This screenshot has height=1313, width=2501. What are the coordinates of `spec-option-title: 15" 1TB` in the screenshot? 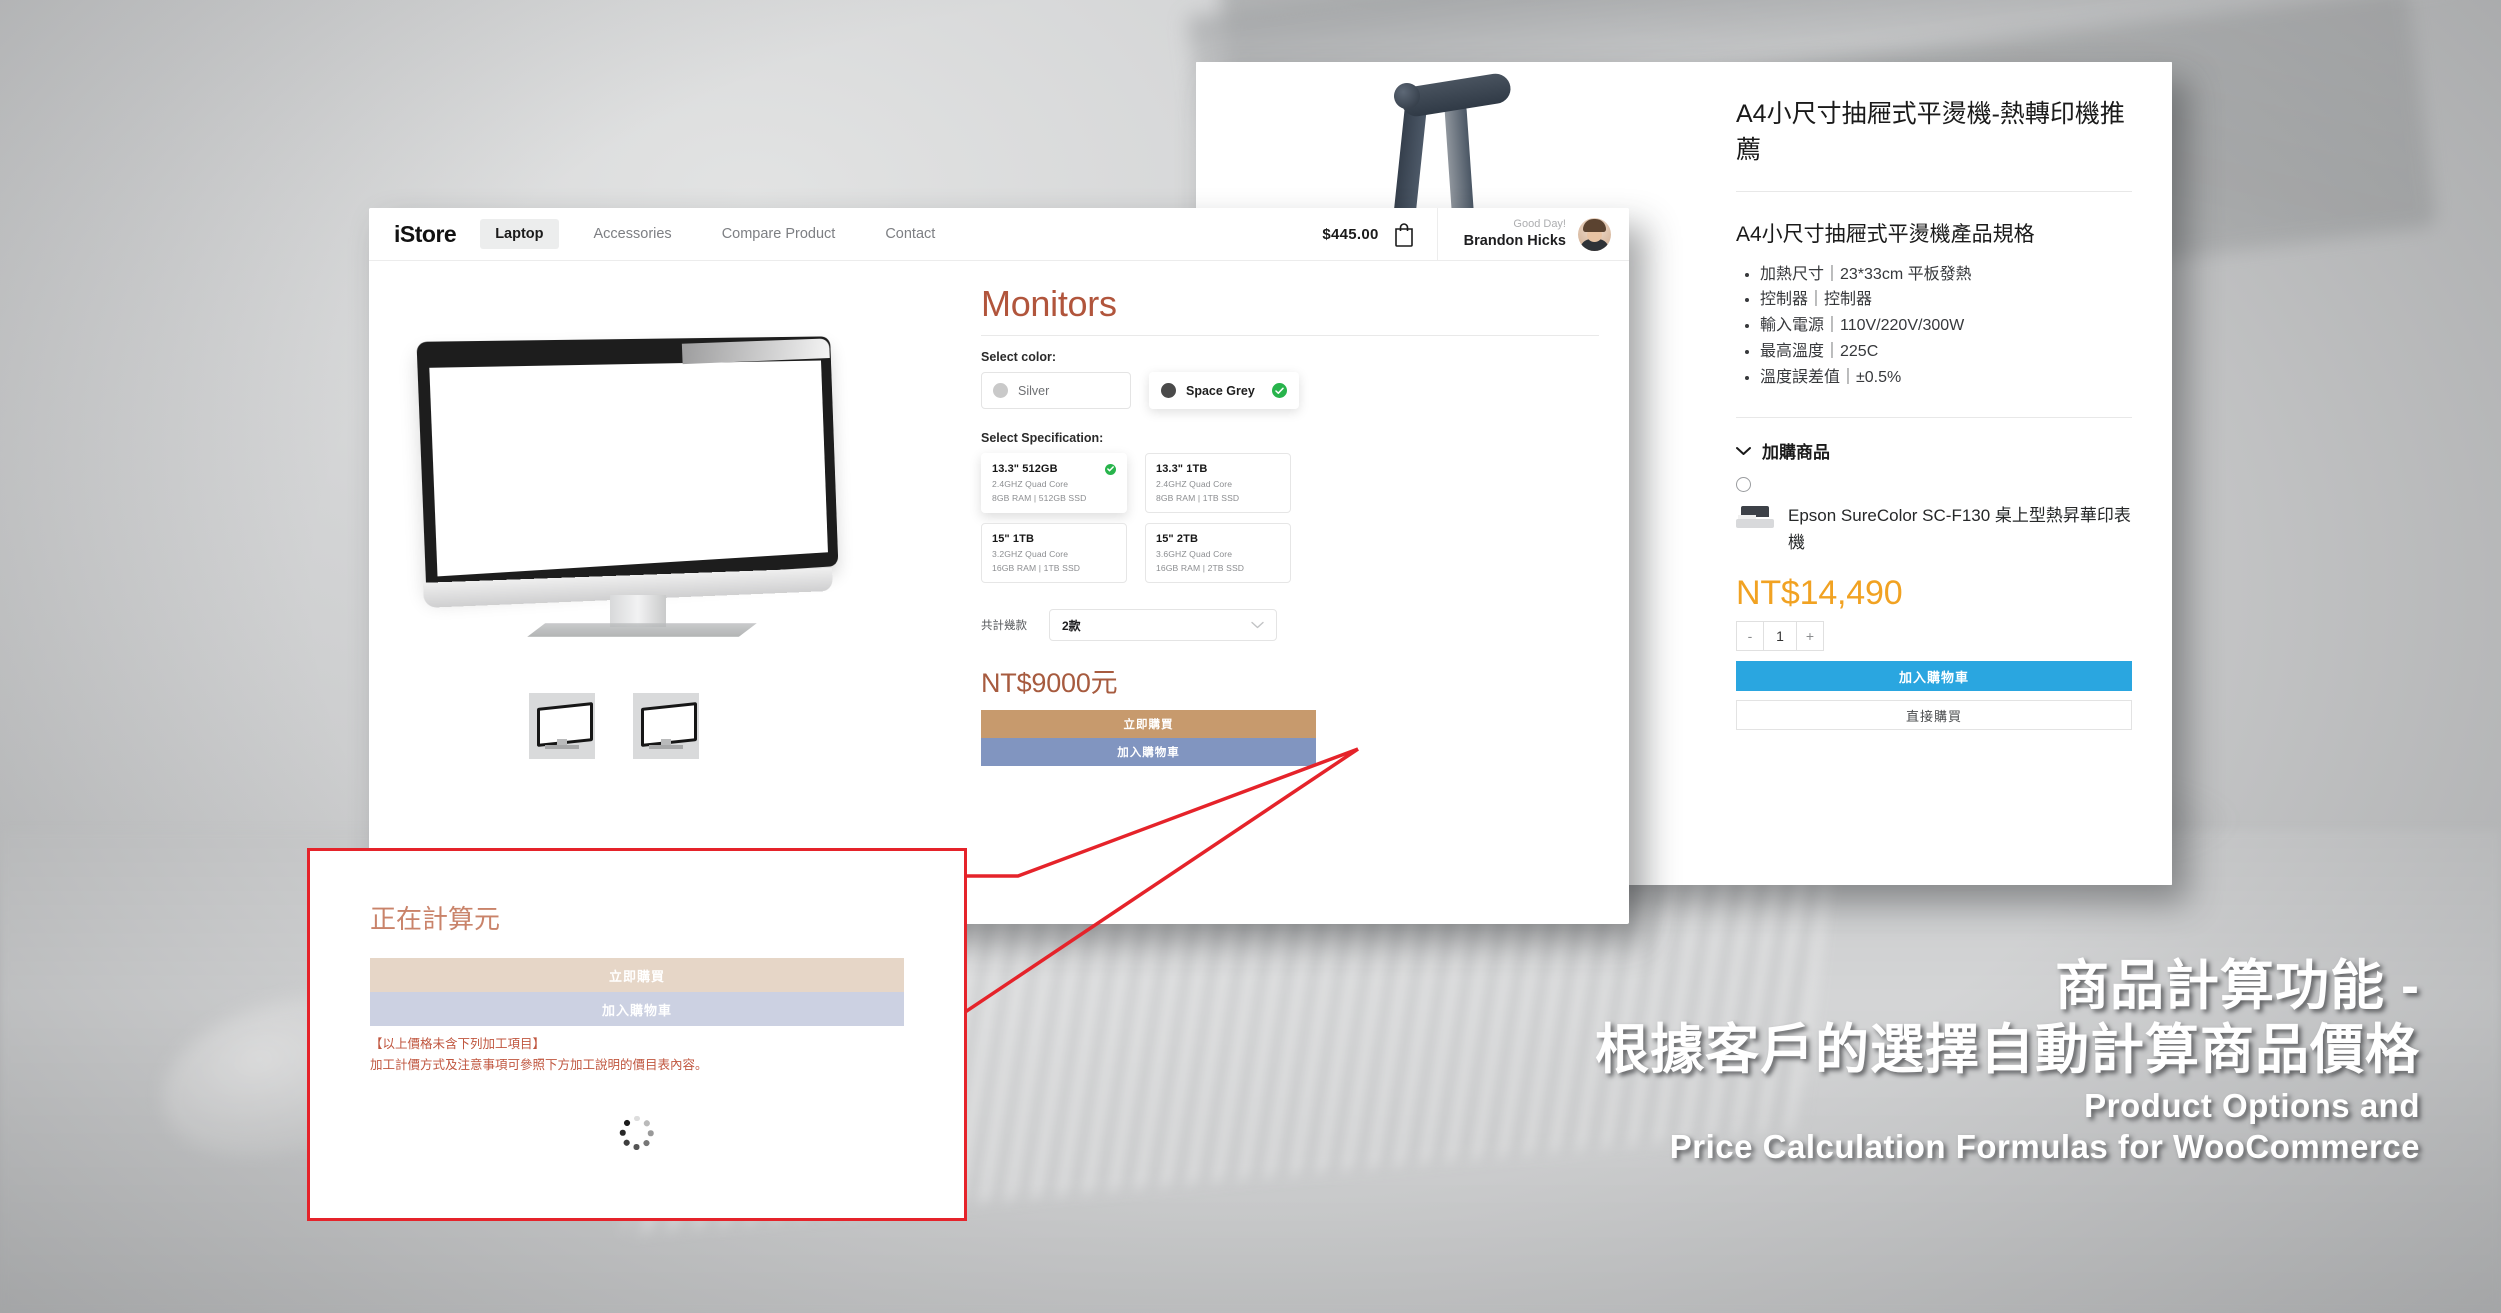 It's located at (1013, 539).